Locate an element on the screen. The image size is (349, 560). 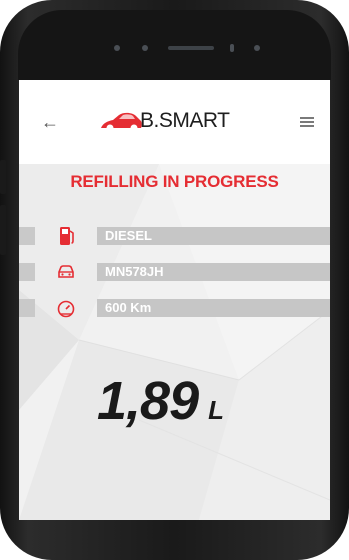
volume-down-button is located at coordinates (3, 230).